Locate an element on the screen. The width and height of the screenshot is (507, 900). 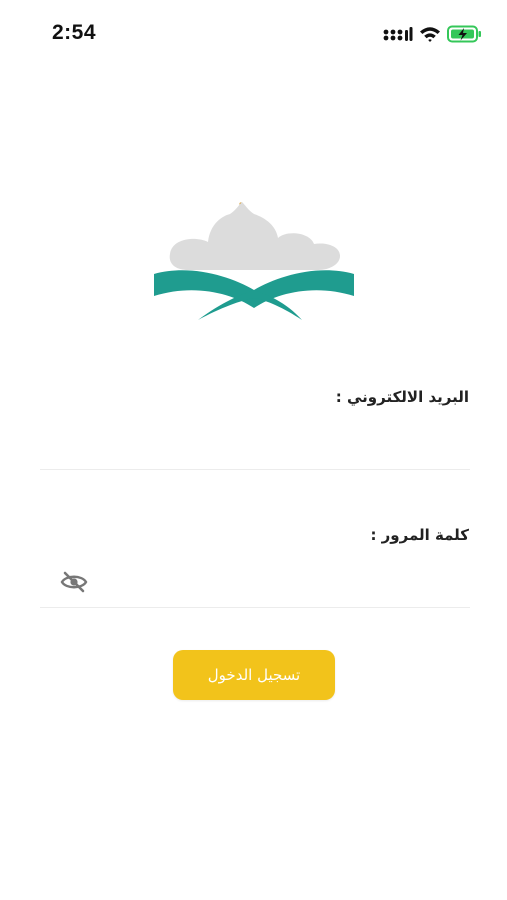
password-visibility-toggle is located at coordinates (74, 582).